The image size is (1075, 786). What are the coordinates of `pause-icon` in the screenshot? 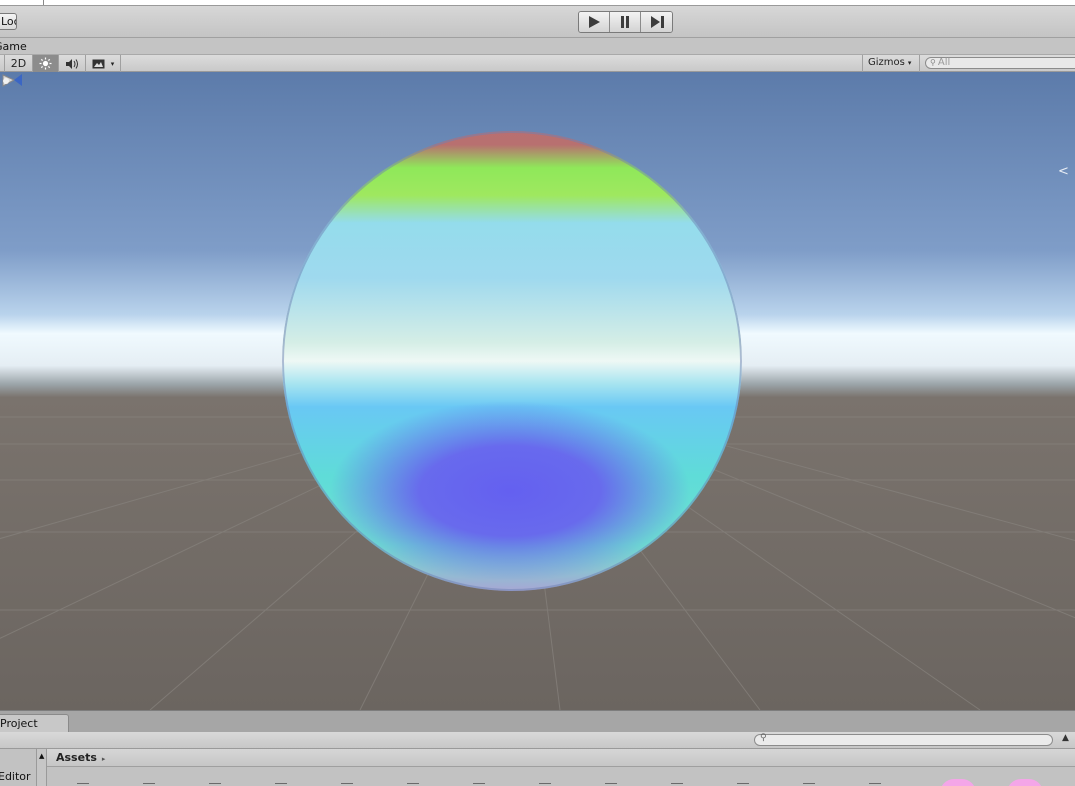 It's located at (625, 22).